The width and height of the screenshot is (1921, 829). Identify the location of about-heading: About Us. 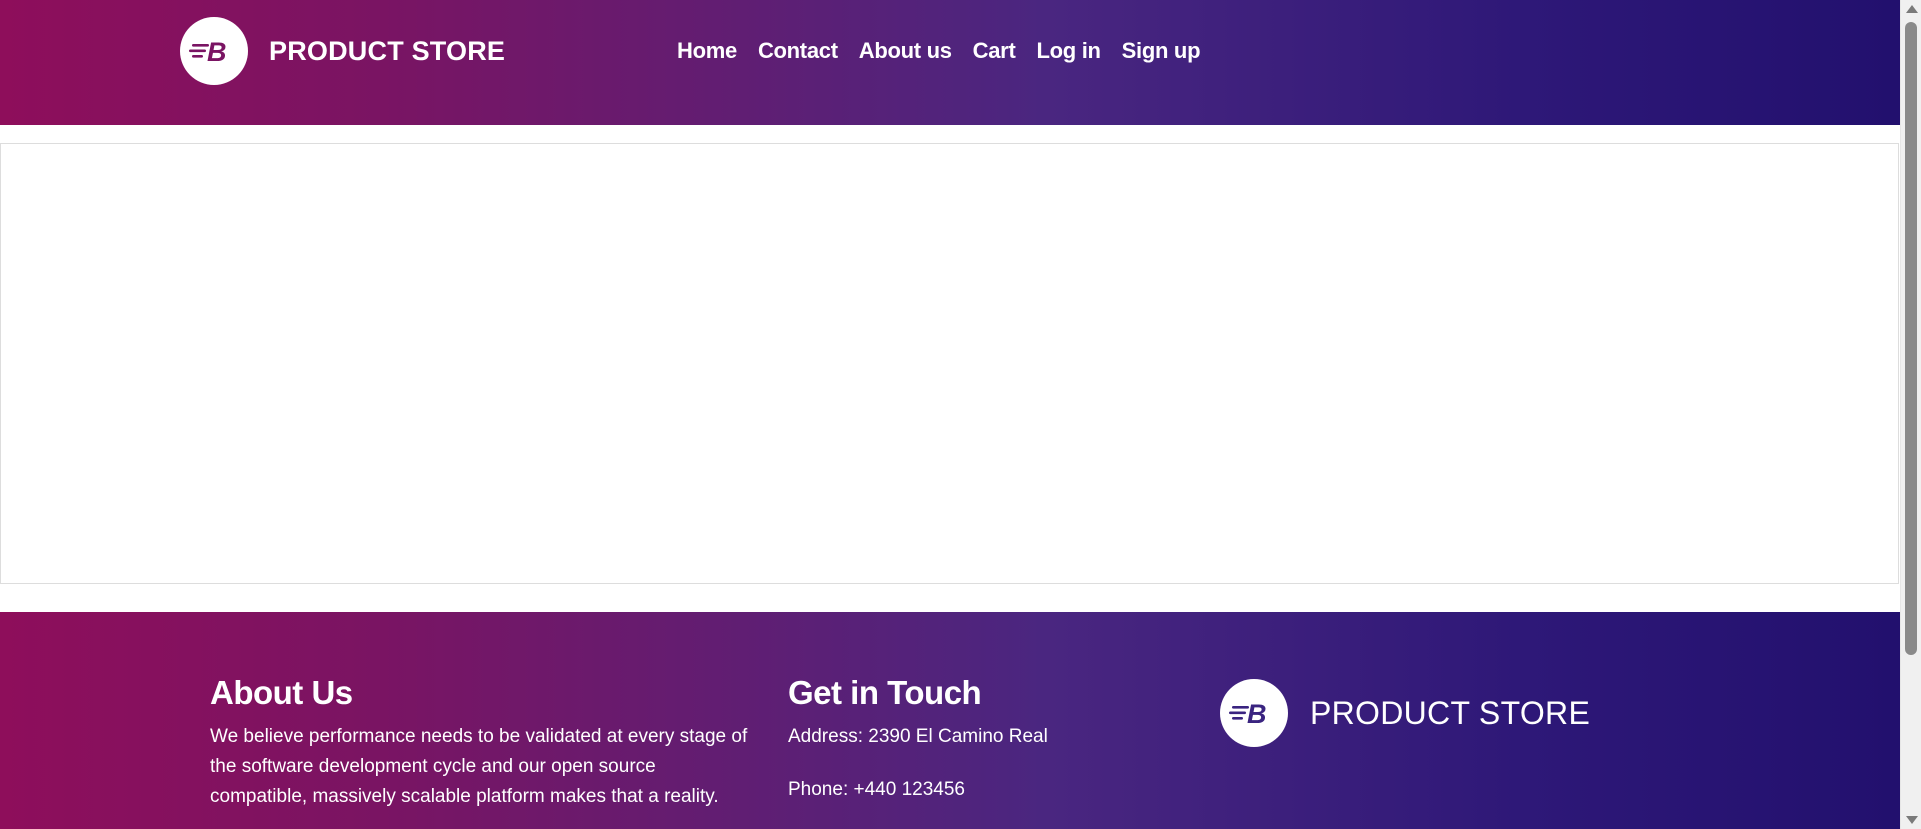
(281, 692).